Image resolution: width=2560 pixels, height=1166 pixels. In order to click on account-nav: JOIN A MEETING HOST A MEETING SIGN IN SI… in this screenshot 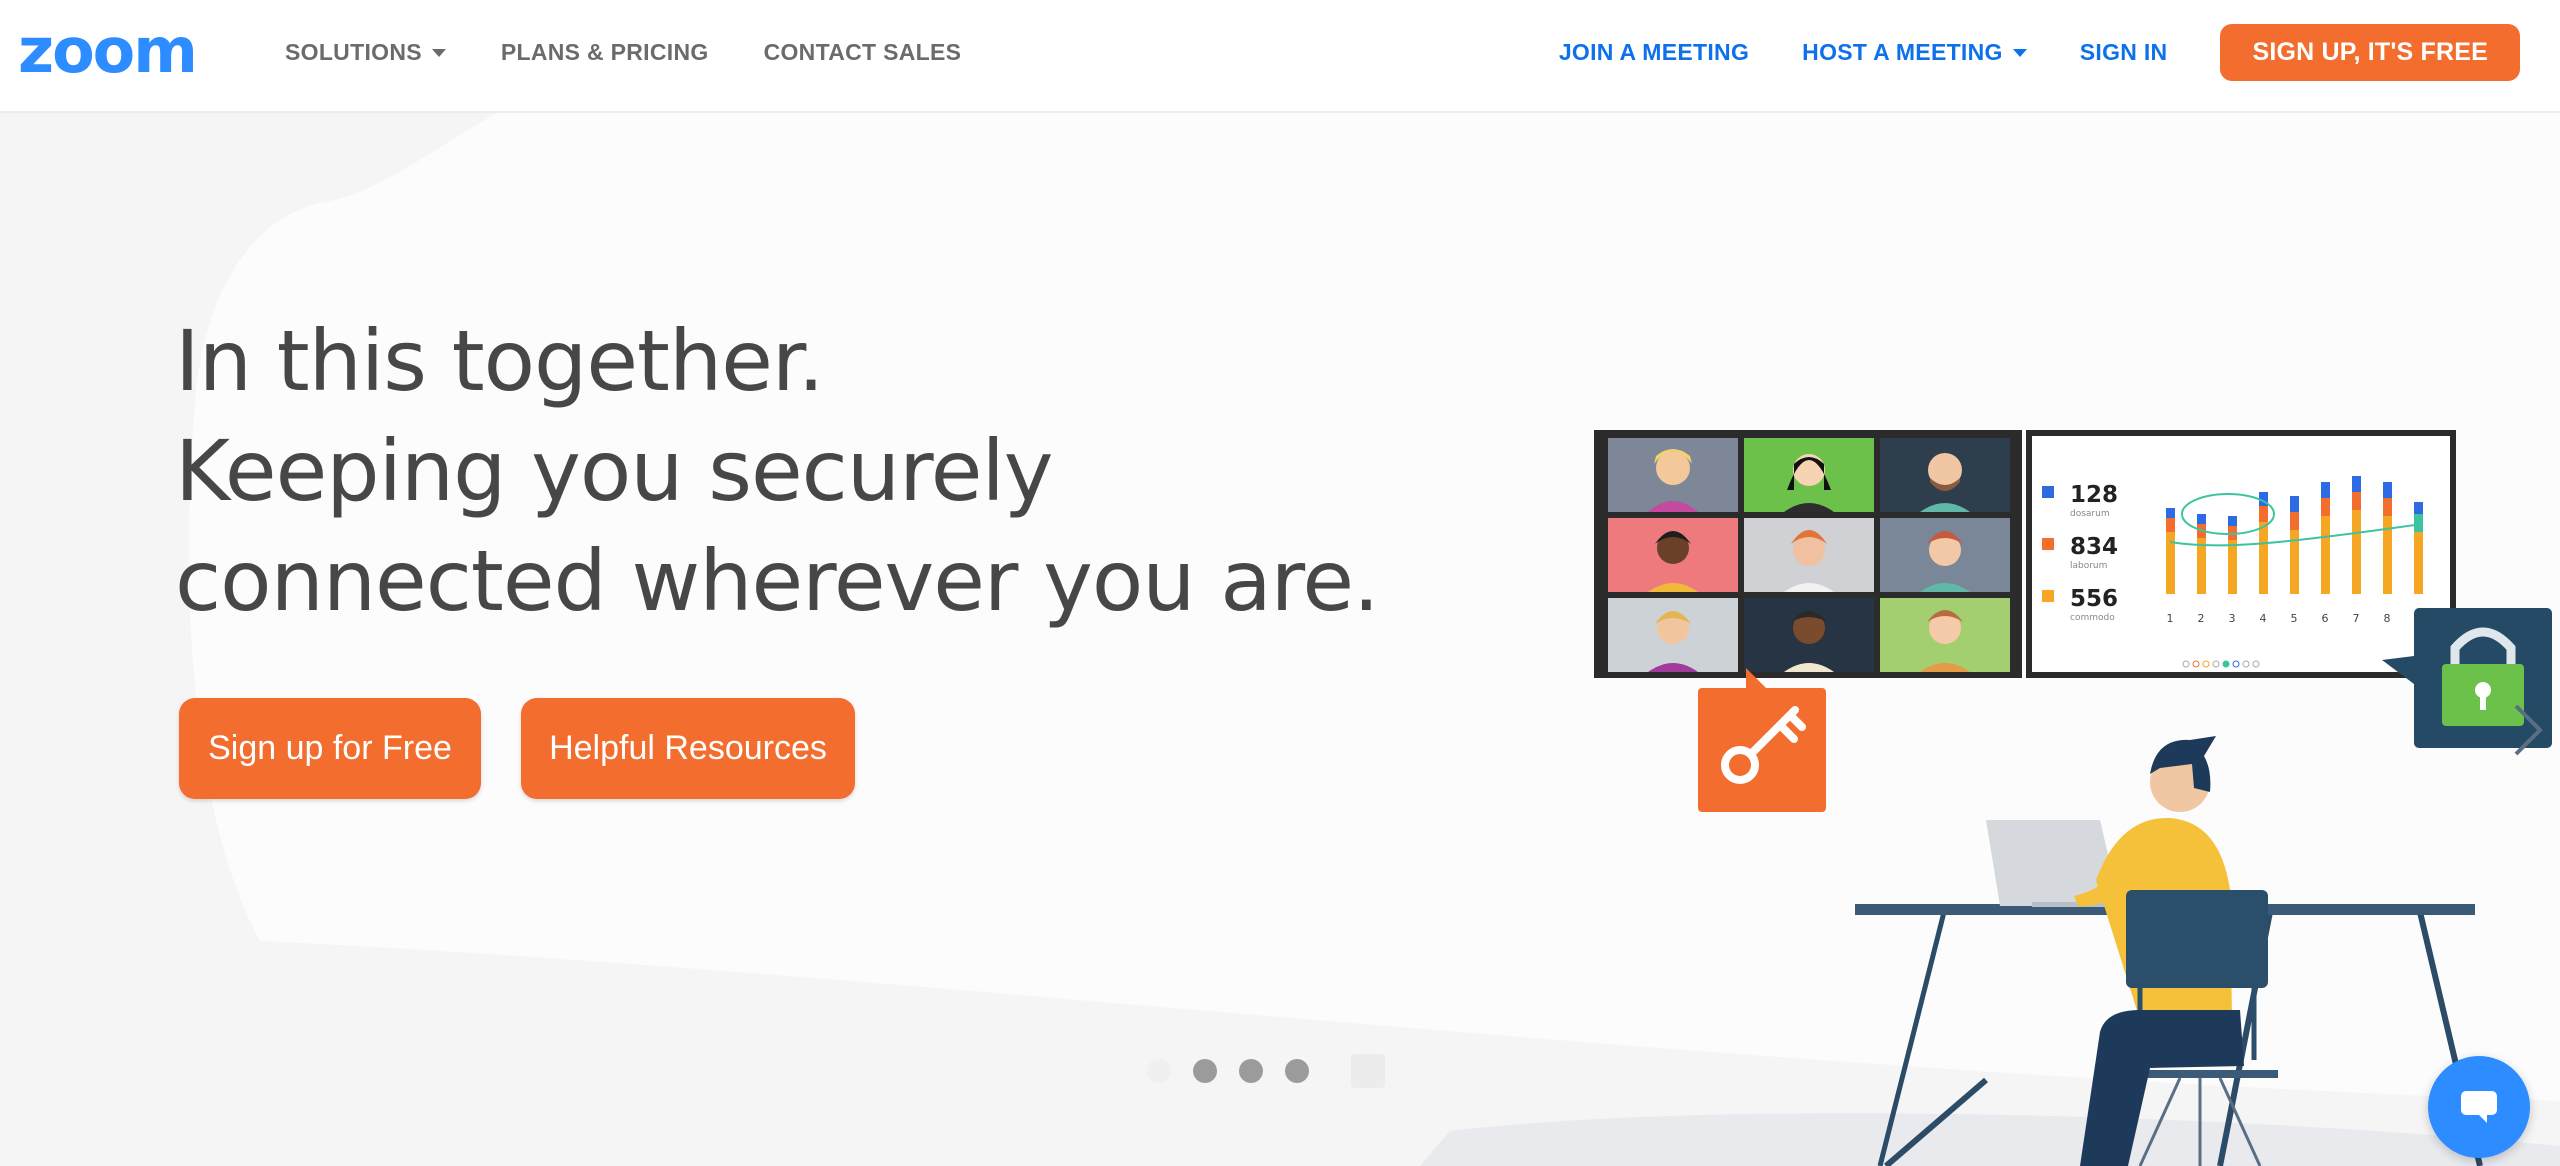, I will do `click(2039, 52)`.